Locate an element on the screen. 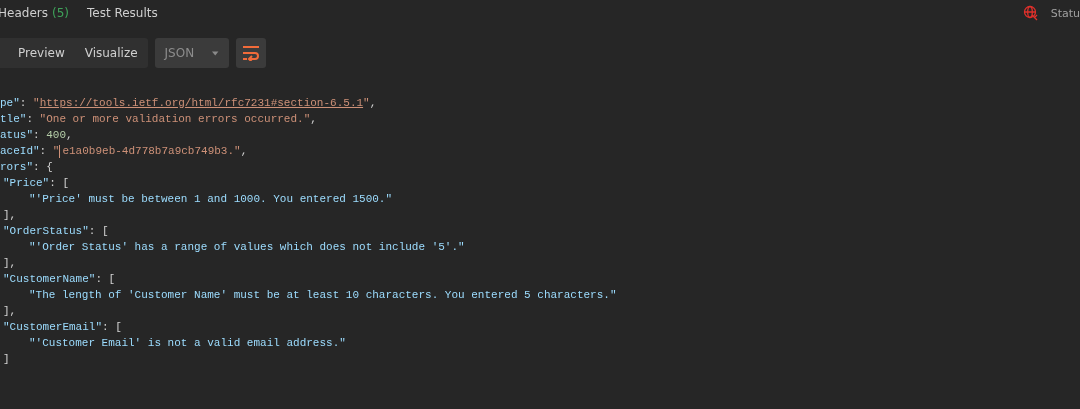  caret-icon is located at coordinates (215, 53).